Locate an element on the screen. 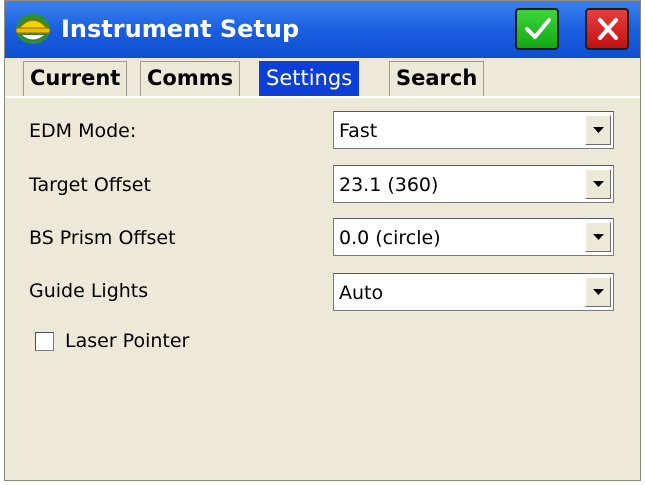 The height and width of the screenshot is (485, 645). bs-prism-offset-value: 0.0 (circle) is located at coordinates (390, 238).